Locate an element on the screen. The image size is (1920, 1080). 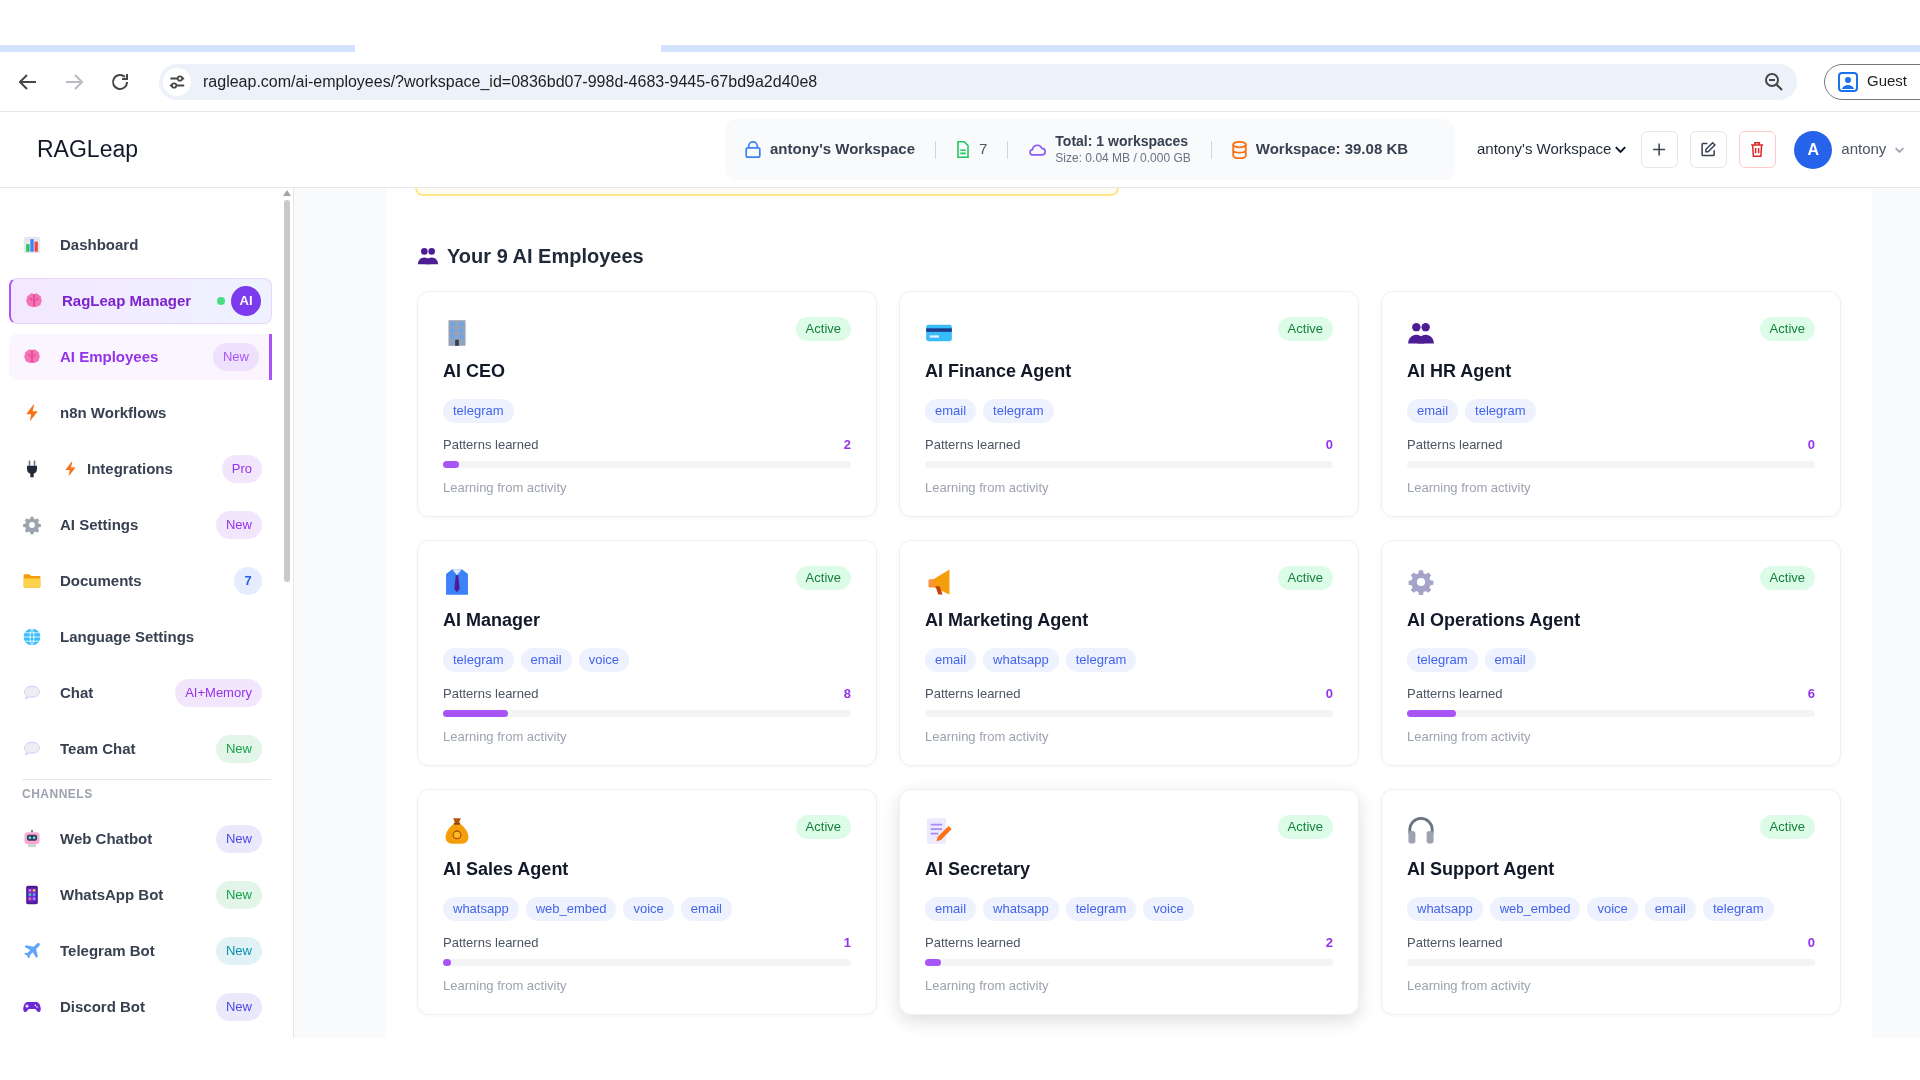
edit-icon is located at coordinates (1709, 149).